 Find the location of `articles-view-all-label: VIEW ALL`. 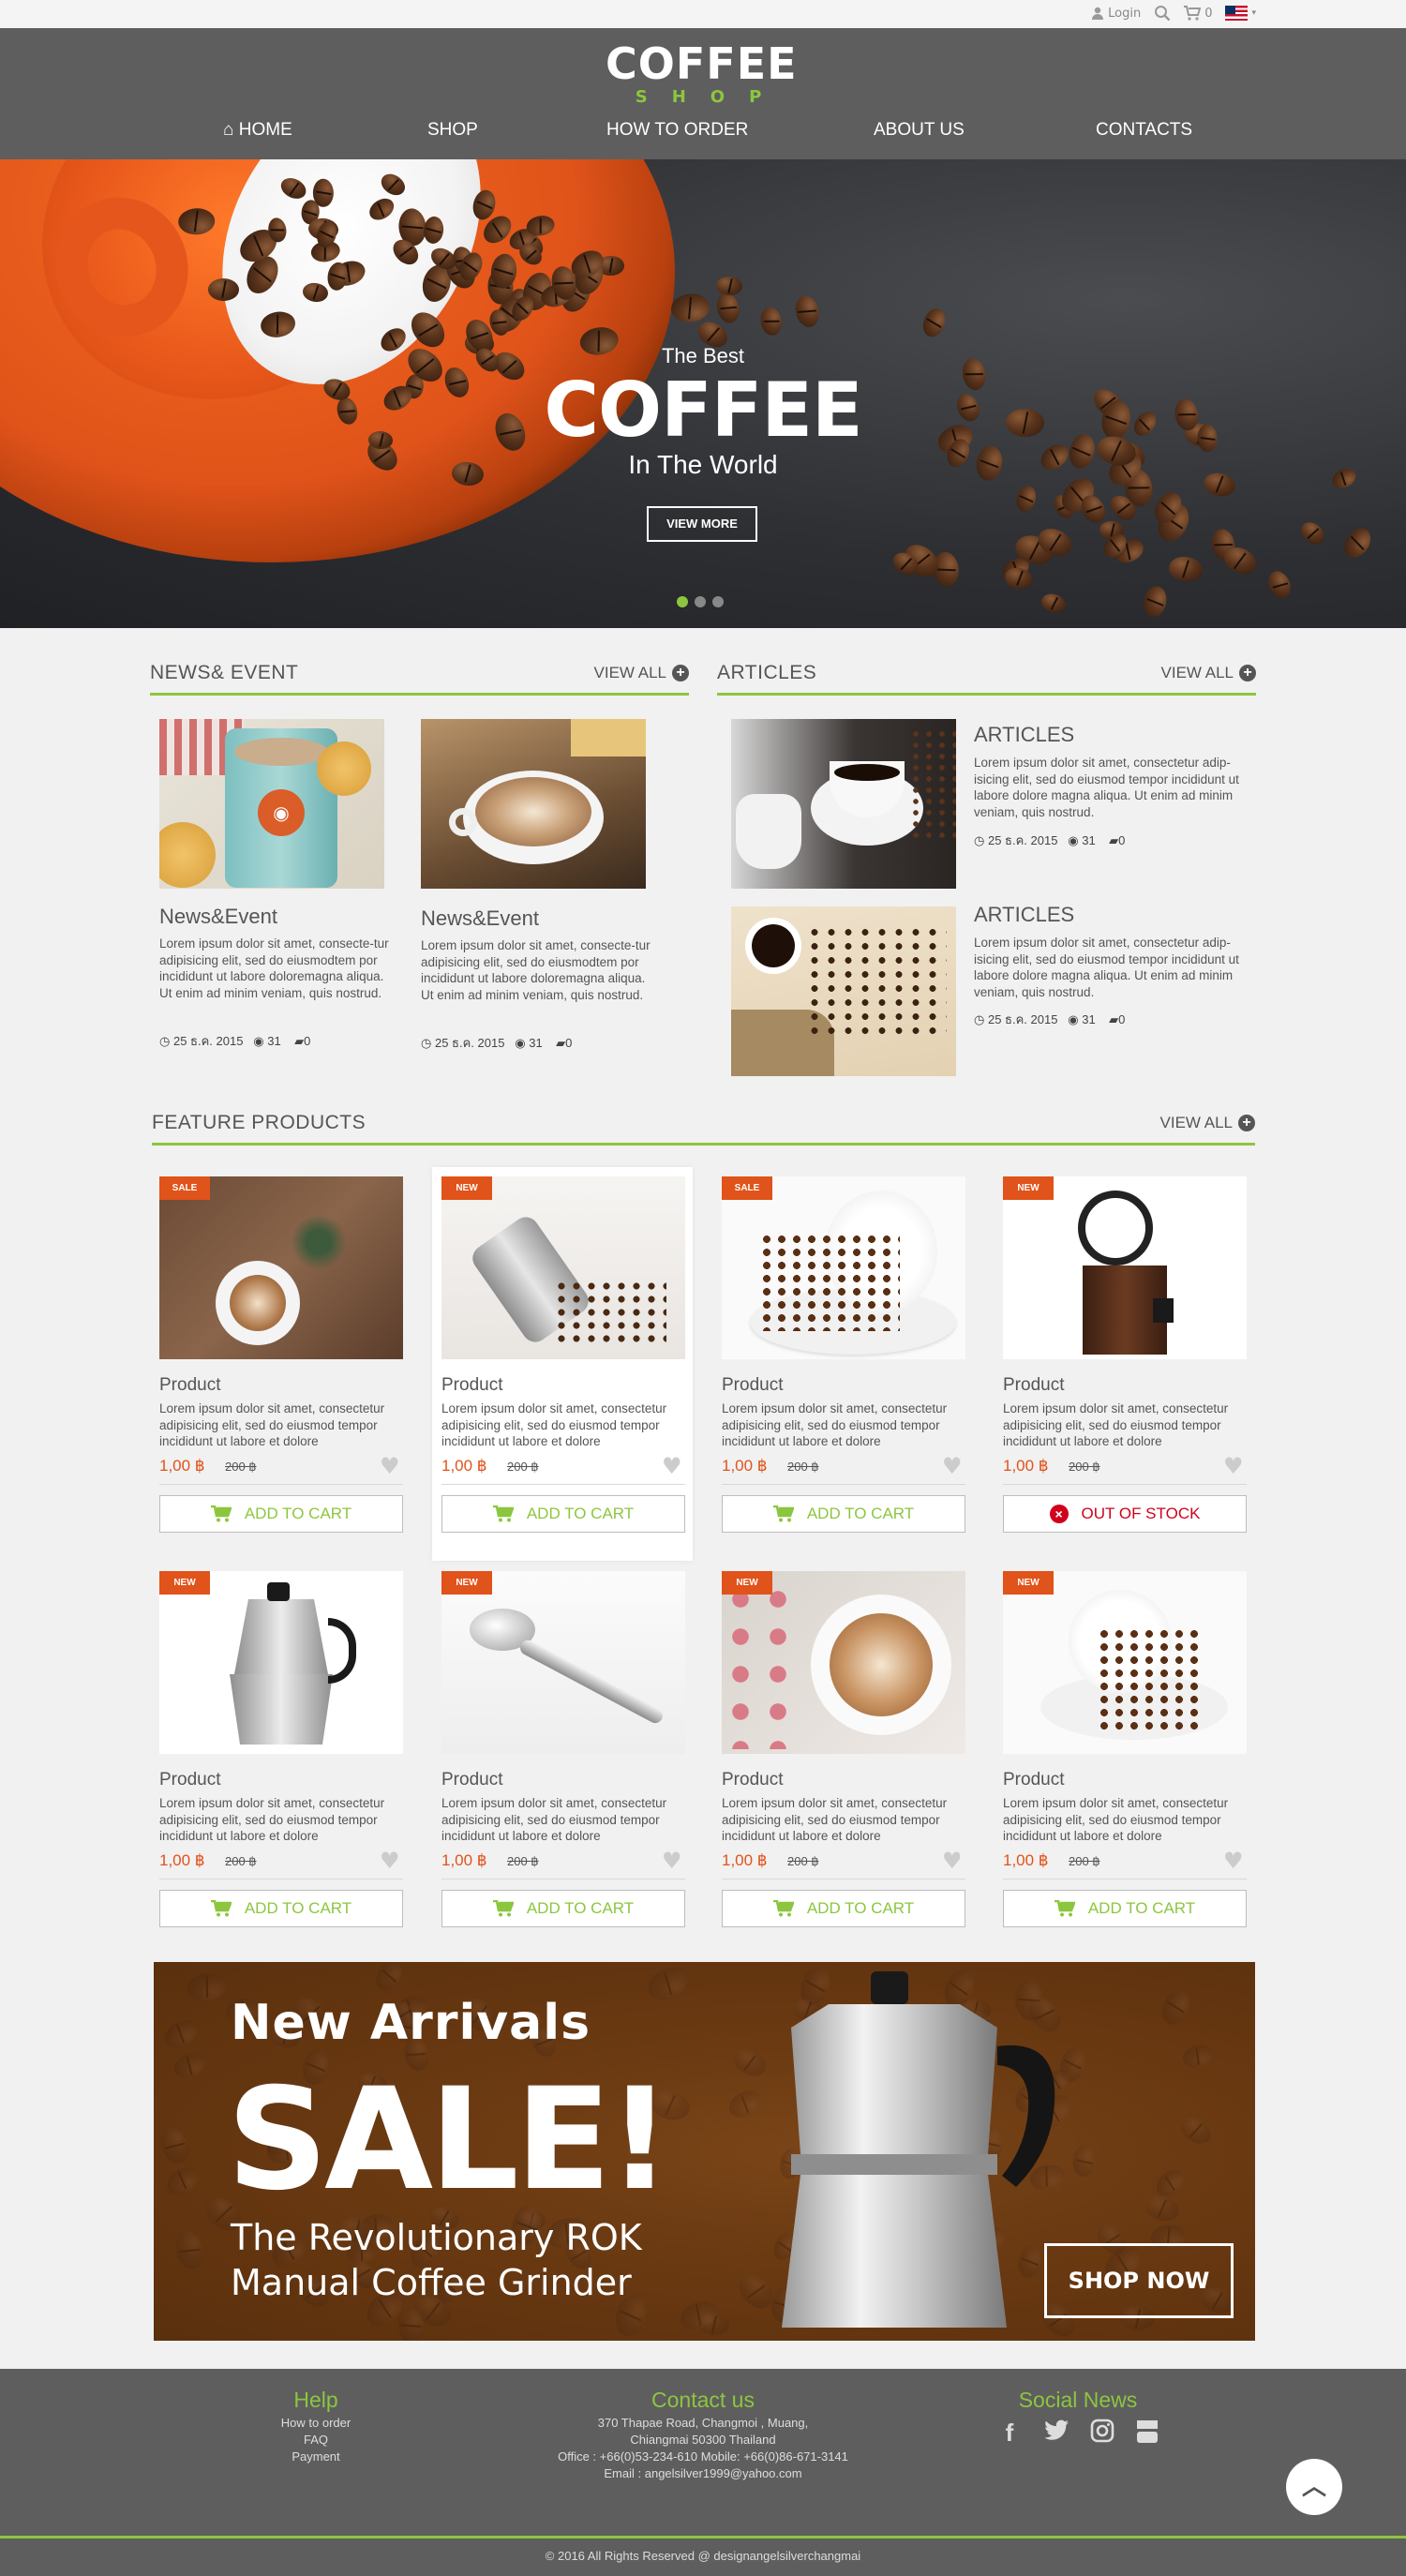

articles-view-all-label: VIEW ALL is located at coordinates (1197, 673).